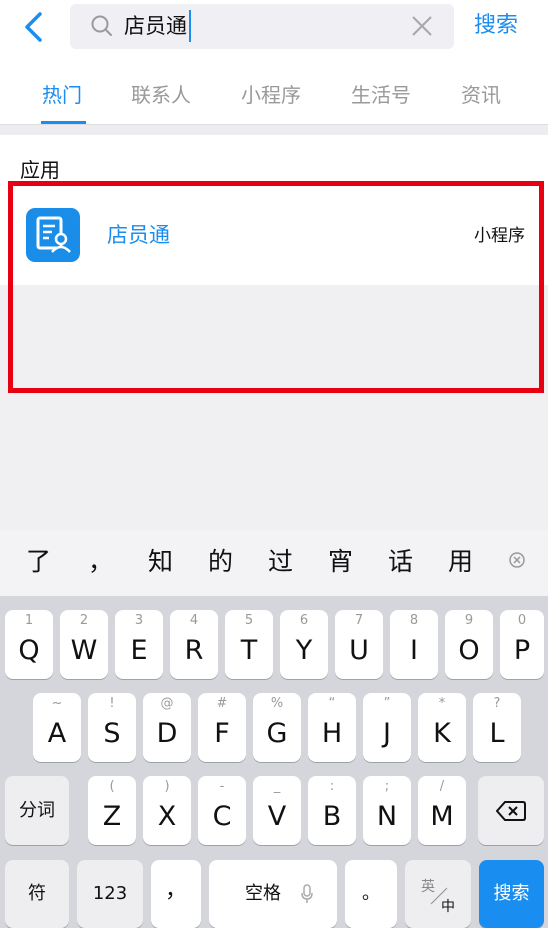 Image resolution: width=548 pixels, height=928 pixels. What do you see at coordinates (332, 703) in the screenshot?
I see `key-sub-label: “` at bounding box center [332, 703].